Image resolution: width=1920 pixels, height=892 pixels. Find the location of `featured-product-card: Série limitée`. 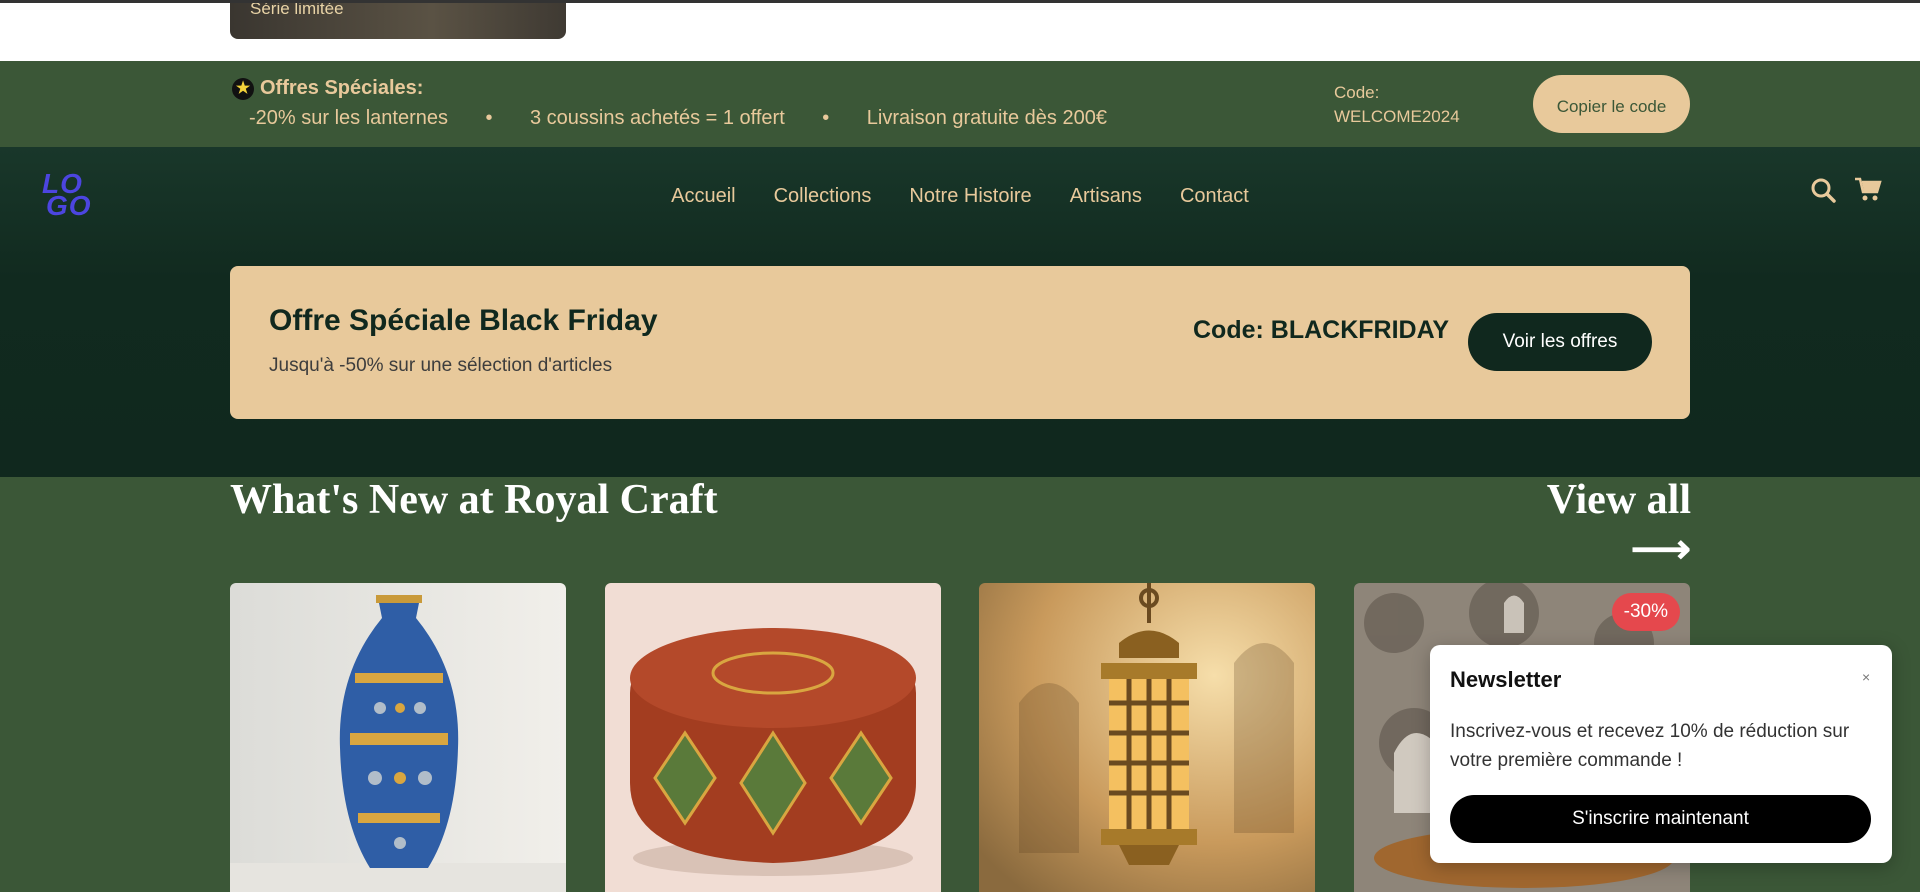

featured-product-card: Série limitée is located at coordinates (398, 21).